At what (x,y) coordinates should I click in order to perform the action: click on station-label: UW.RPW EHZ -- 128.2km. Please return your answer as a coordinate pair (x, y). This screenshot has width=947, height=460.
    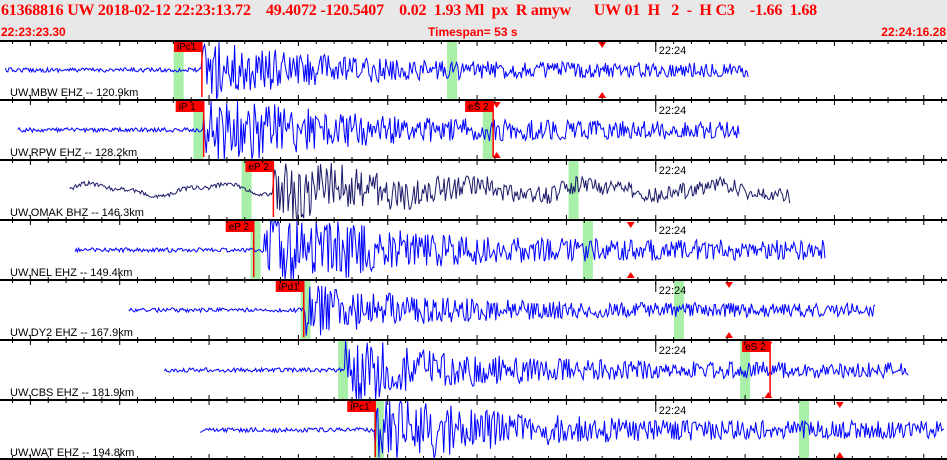
    Looking at the image, I should click on (73, 153).